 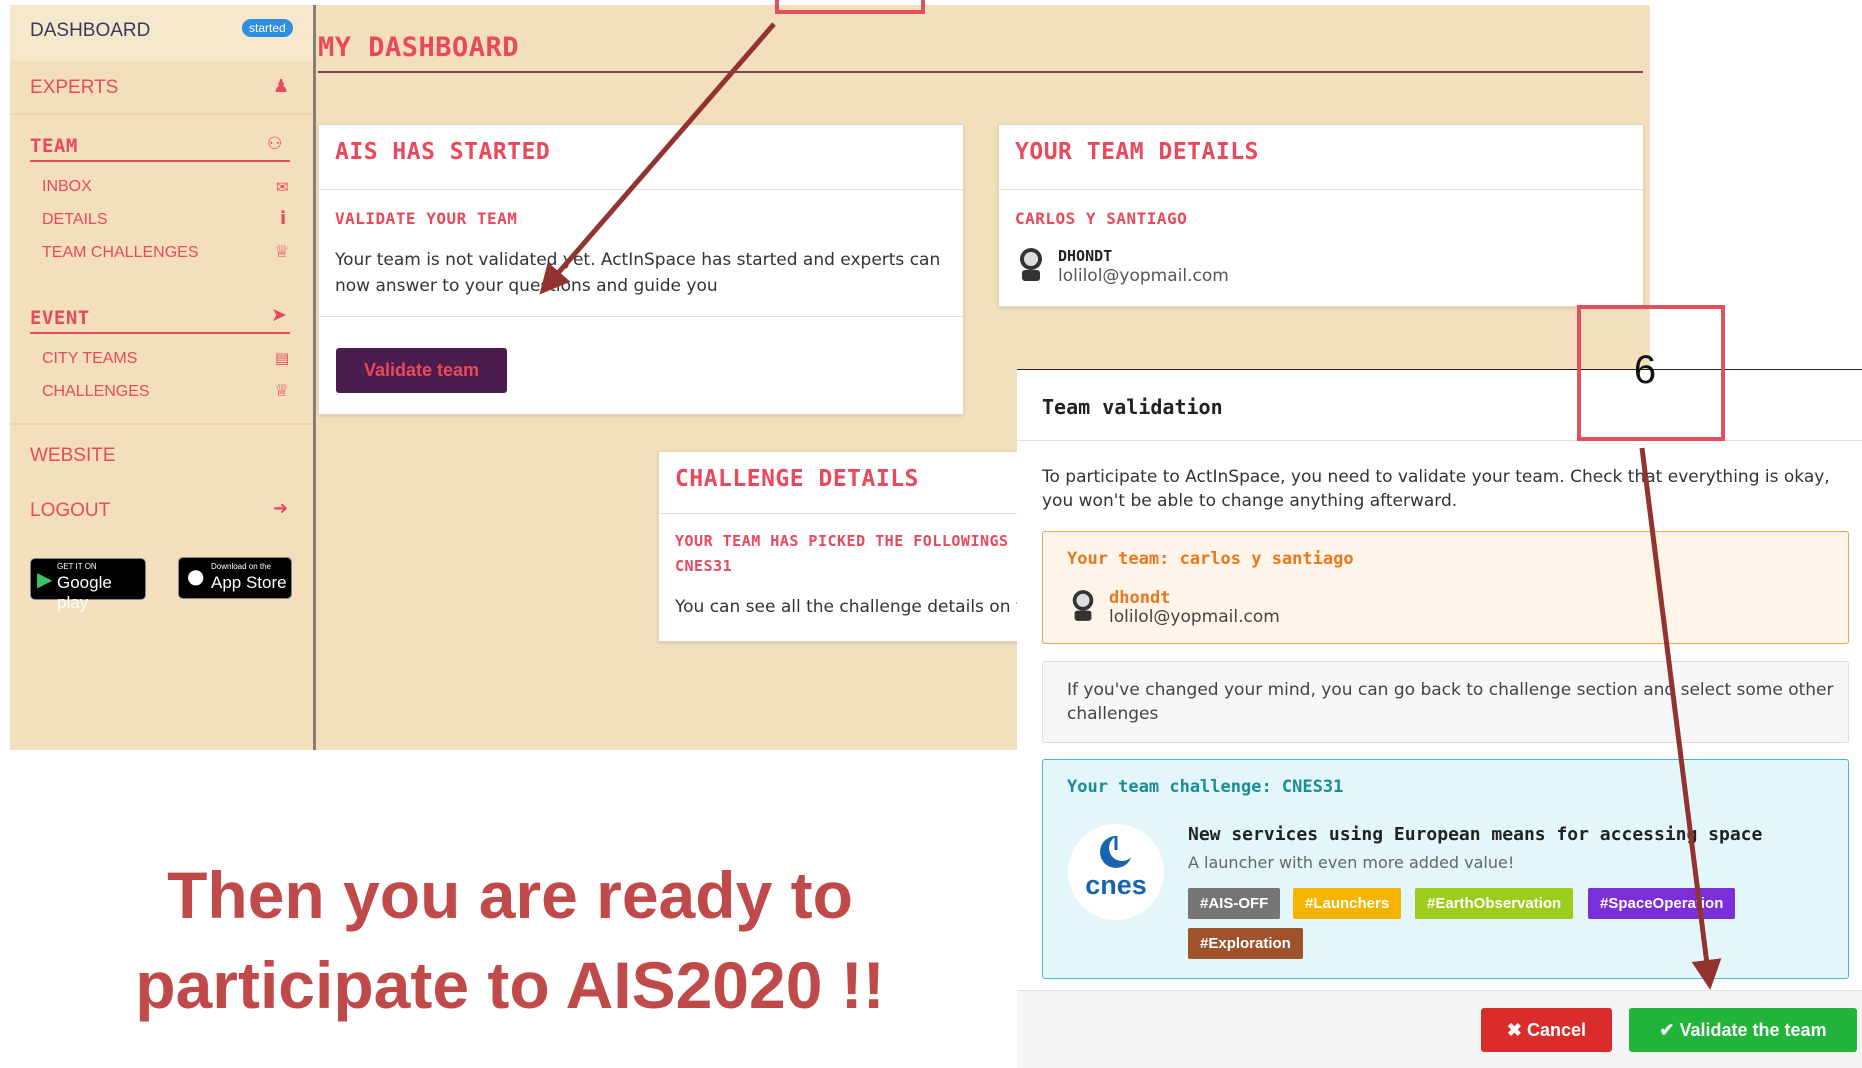 I want to click on caption-line-2: participate to AIS2020 !!, so click(x=510, y=985).